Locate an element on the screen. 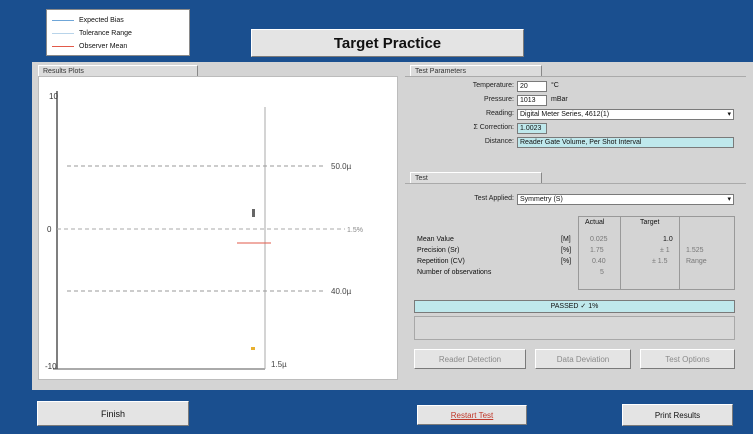  data-marker is located at coordinates (253, 213).